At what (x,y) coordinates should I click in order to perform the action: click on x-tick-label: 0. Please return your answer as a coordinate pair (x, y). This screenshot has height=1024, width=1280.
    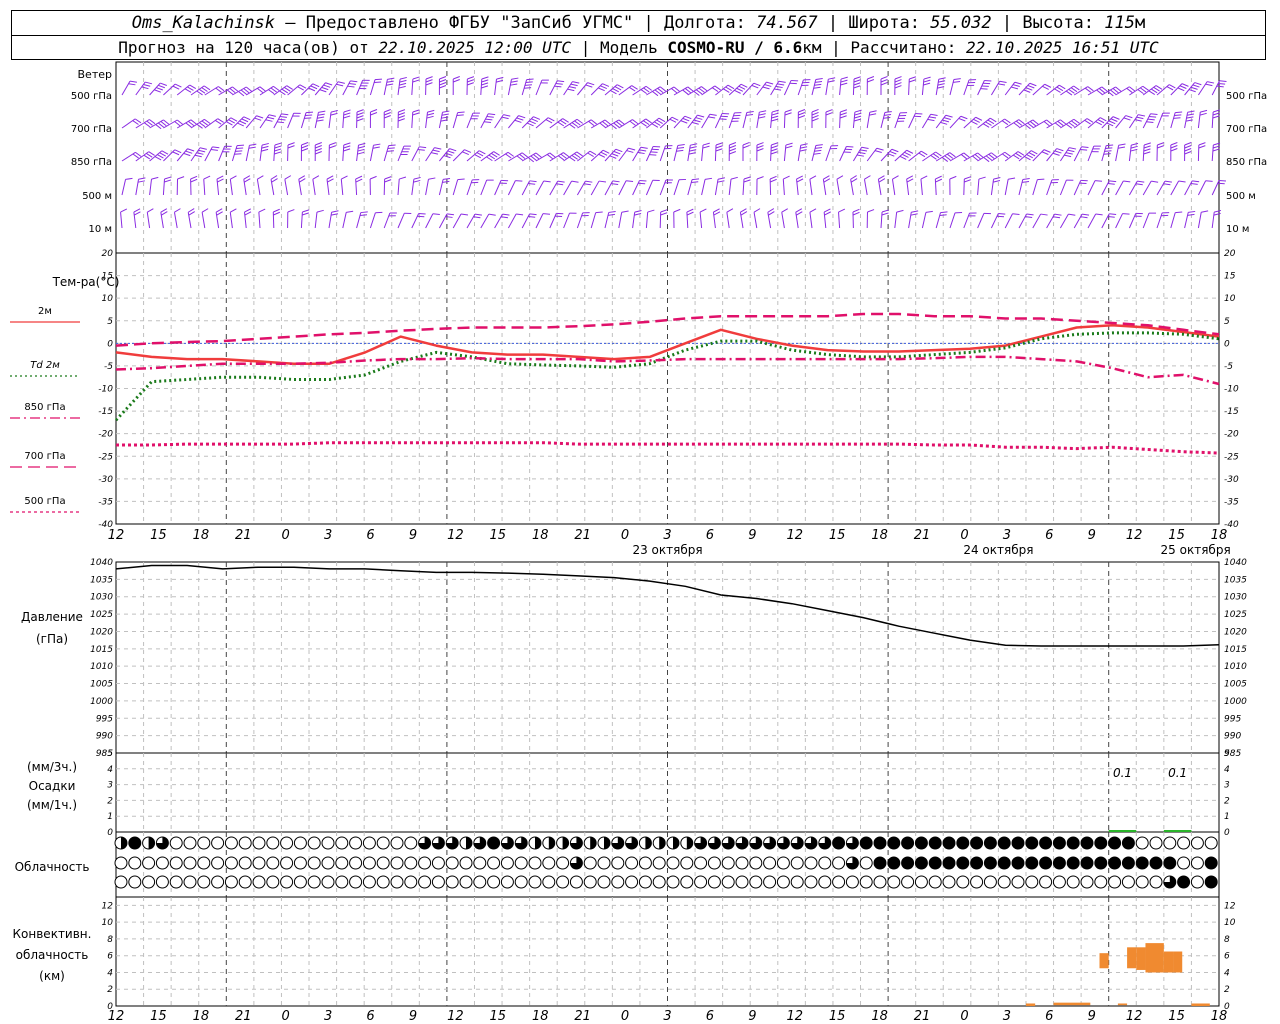
    Looking at the image, I should click on (286, 535).